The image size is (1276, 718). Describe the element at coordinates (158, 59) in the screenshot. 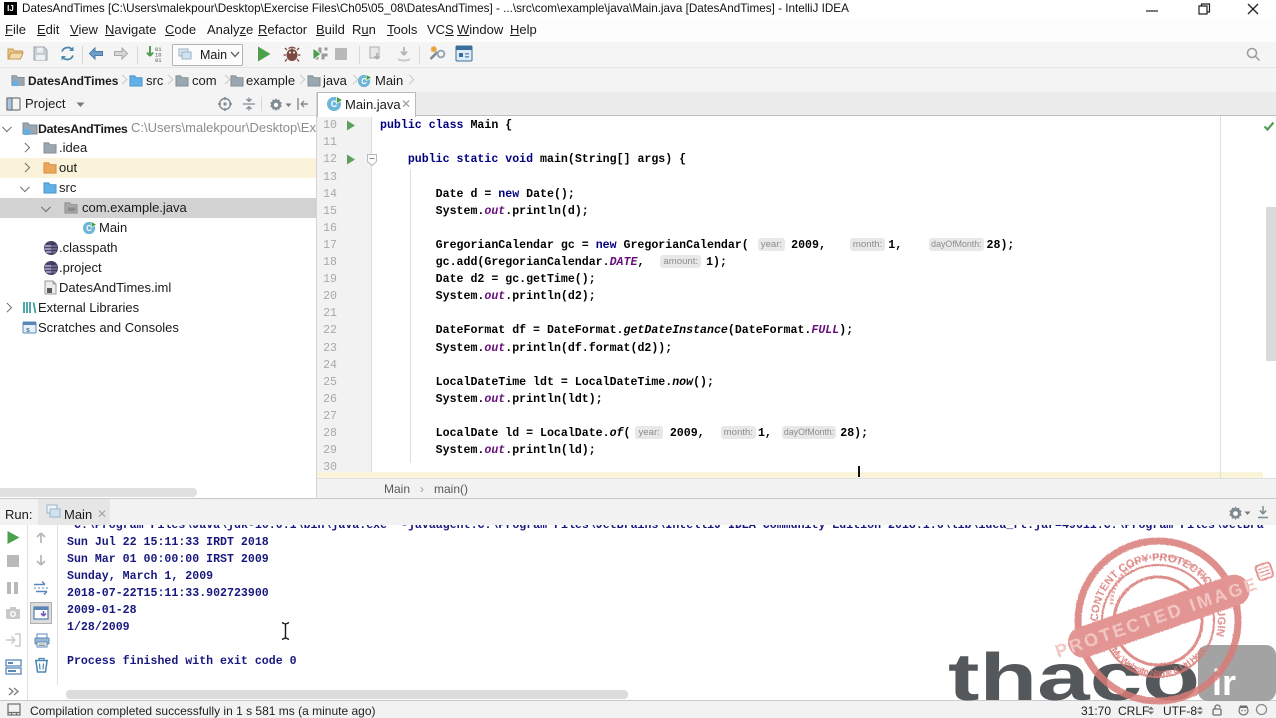

I see `svg-text: 01` at that location.